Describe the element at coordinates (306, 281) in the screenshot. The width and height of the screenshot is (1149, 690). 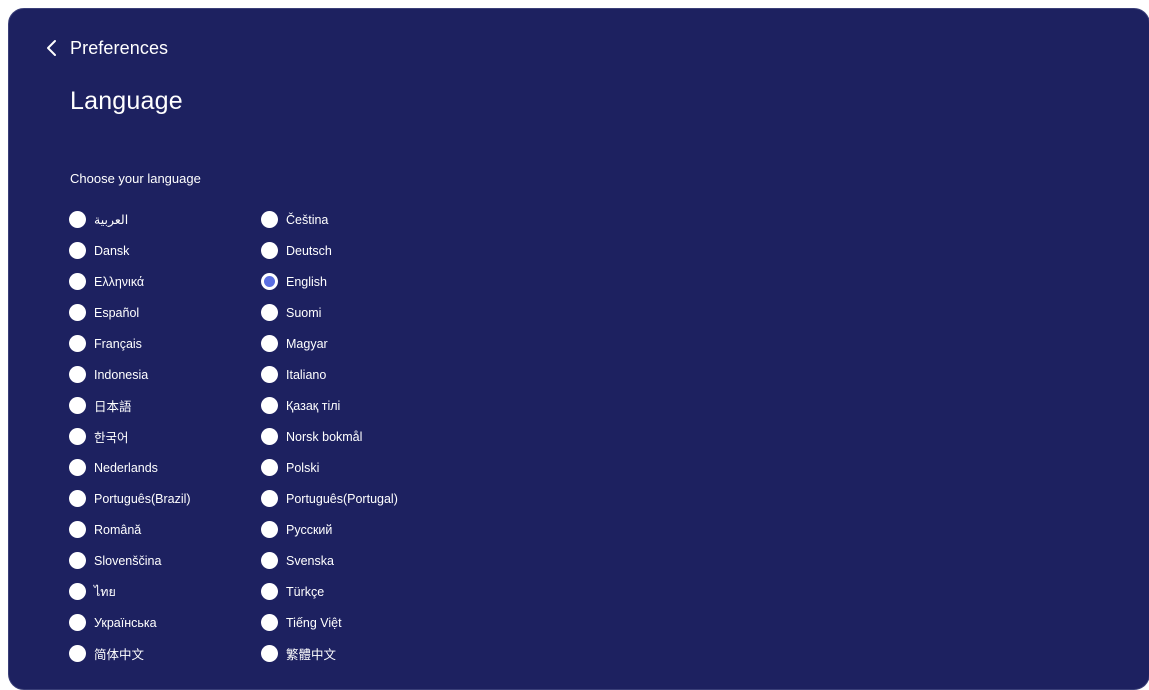
I see `language-option-label: English` at that location.